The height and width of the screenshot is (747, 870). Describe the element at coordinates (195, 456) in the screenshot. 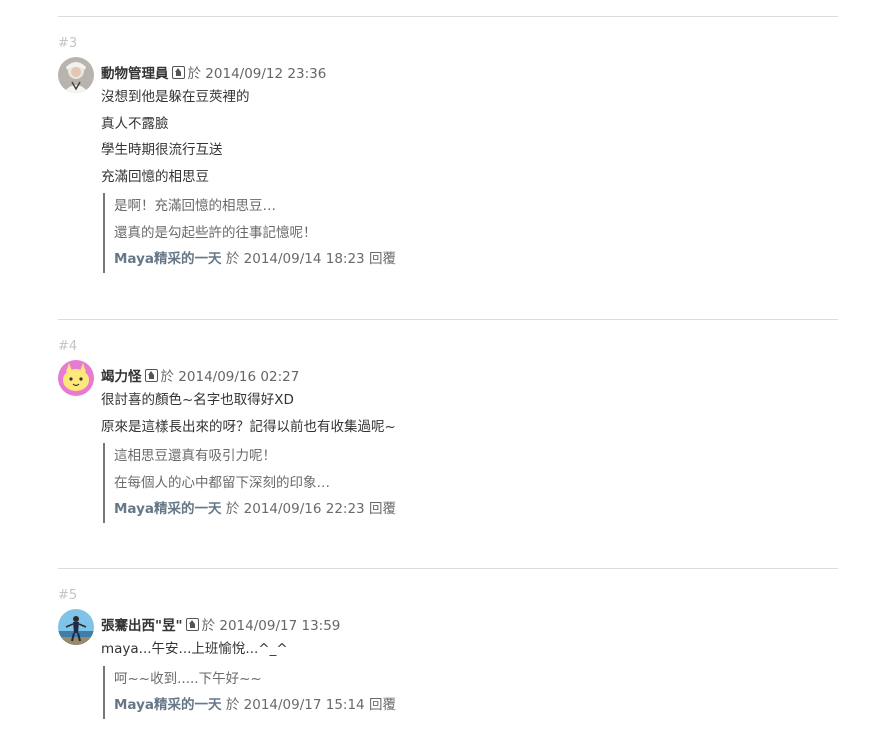

I see `reply-line: 這相思豆還真有吸引力呢！` at that location.